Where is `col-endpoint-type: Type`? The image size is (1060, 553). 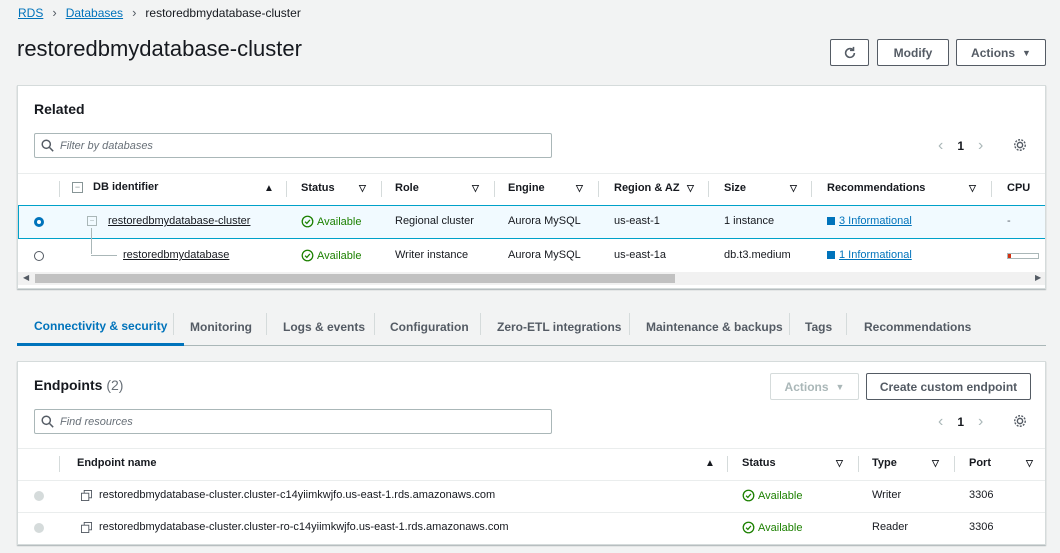 col-endpoint-type: Type is located at coordinates (884, 463).